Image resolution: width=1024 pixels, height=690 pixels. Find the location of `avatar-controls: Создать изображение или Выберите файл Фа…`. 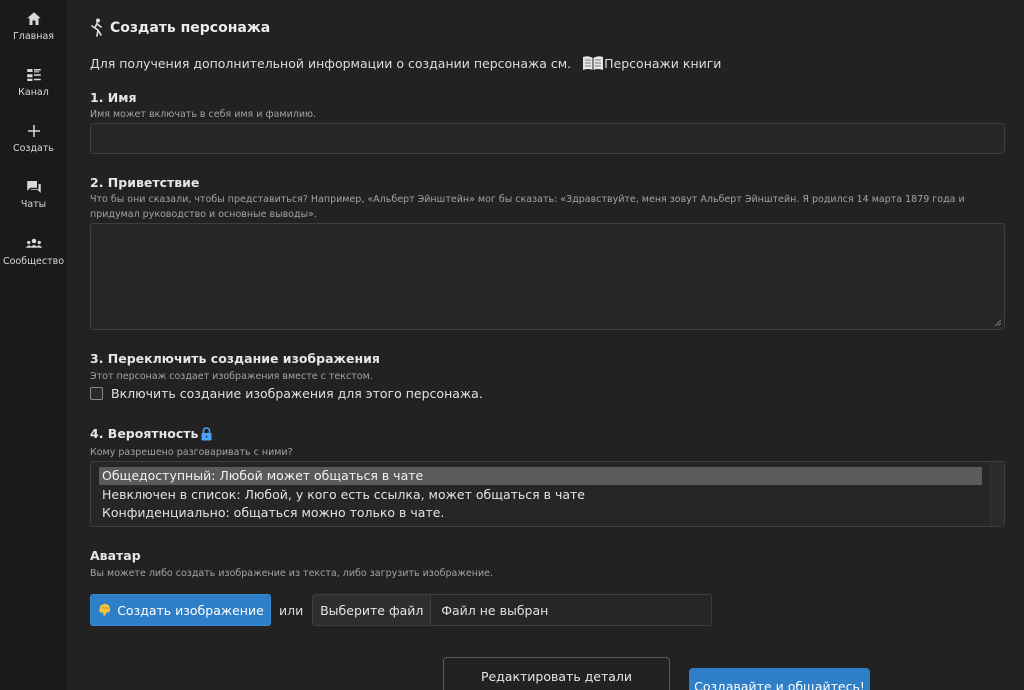

avatar-controls: Создать изображение или Выберите файл Фа… is located at coordinates (401, 610).